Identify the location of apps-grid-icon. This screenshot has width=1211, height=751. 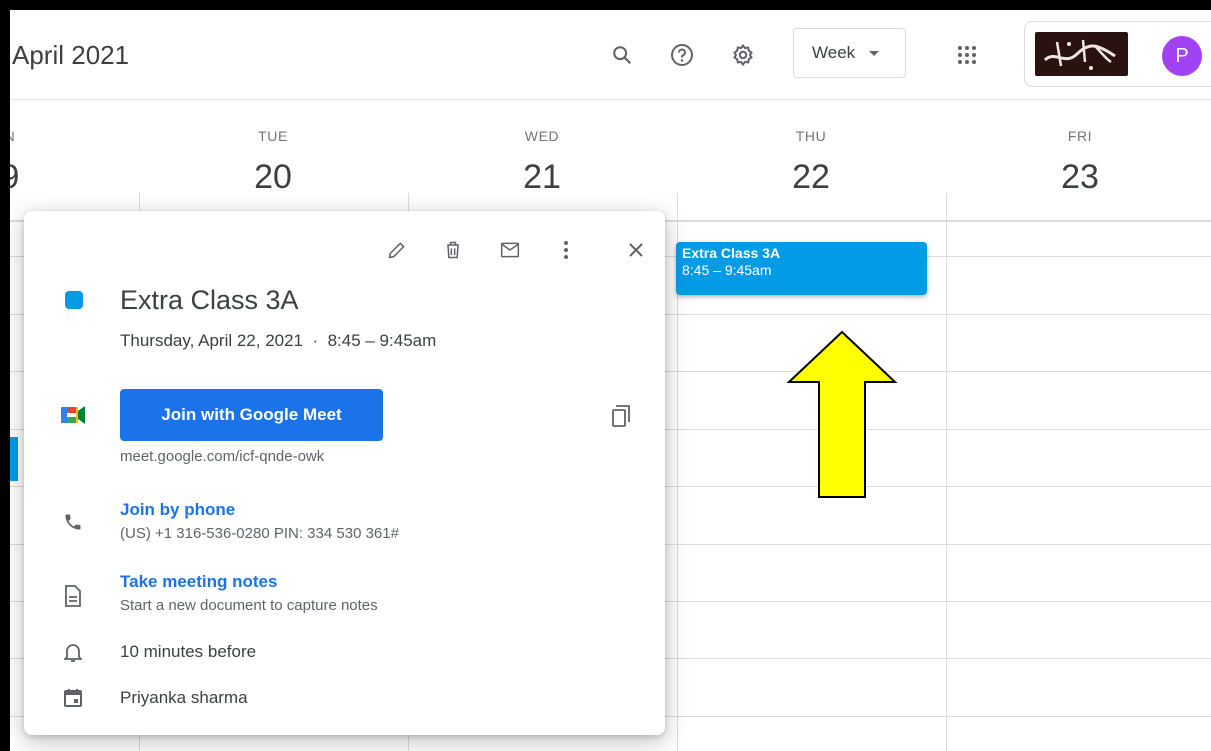
(967, 55).